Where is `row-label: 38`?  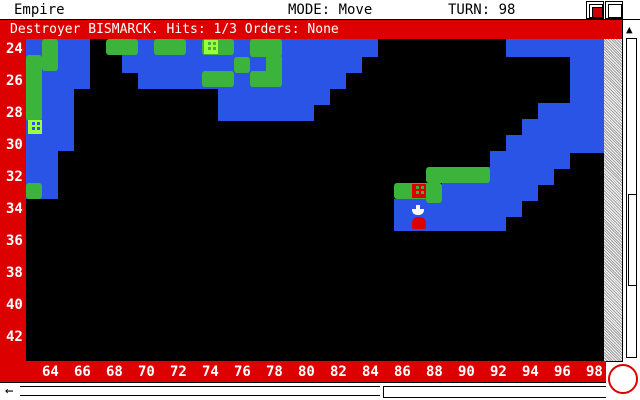
row-label: 38 is located at coordinates (14, 273).